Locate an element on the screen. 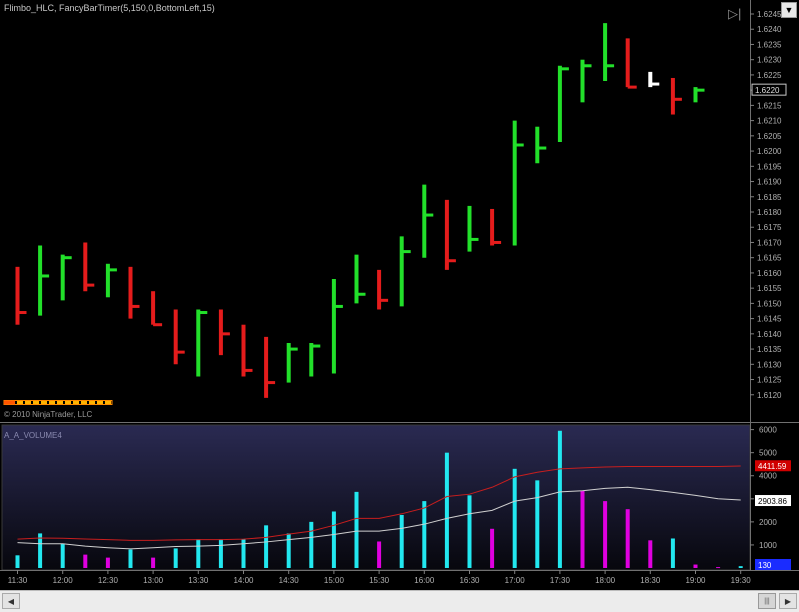  price-tick-label: 1.6150 is located at coordinates (769, 303).